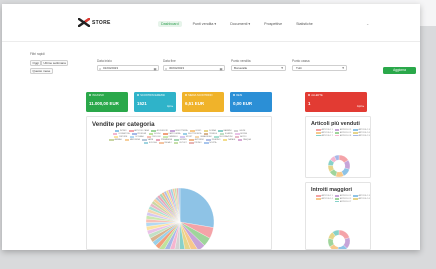 The width and height of the screenshot is (436, 269). Describe the element at coordinates (241, 61) in the screenshot. I see `store-label: Punto vendita` at that location.